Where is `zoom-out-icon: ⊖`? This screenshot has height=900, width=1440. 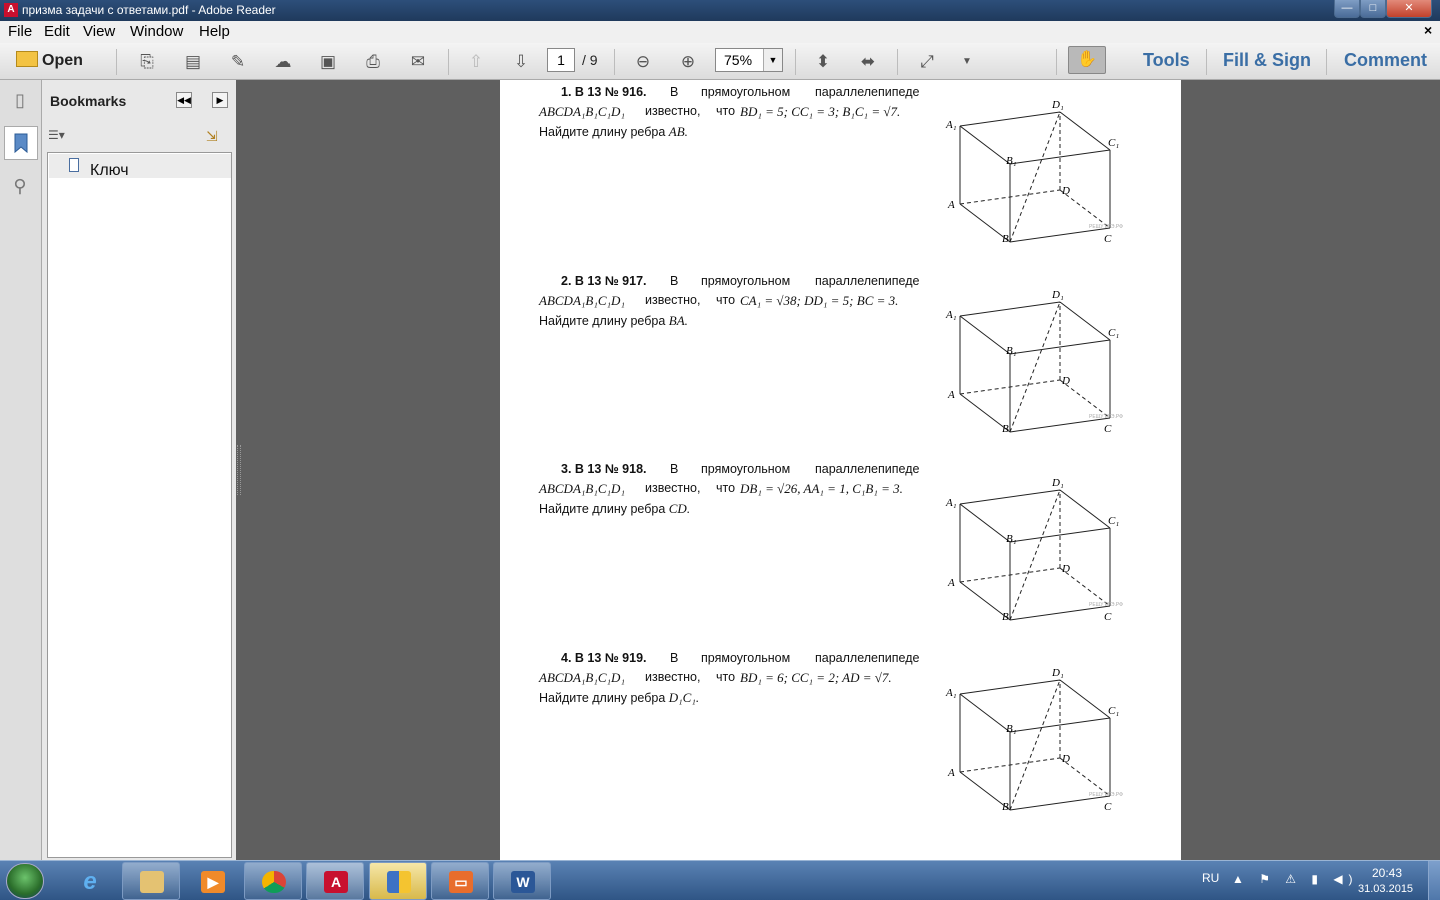
zoom-out-icon: ⊖ is located at coordinates (643, 62).